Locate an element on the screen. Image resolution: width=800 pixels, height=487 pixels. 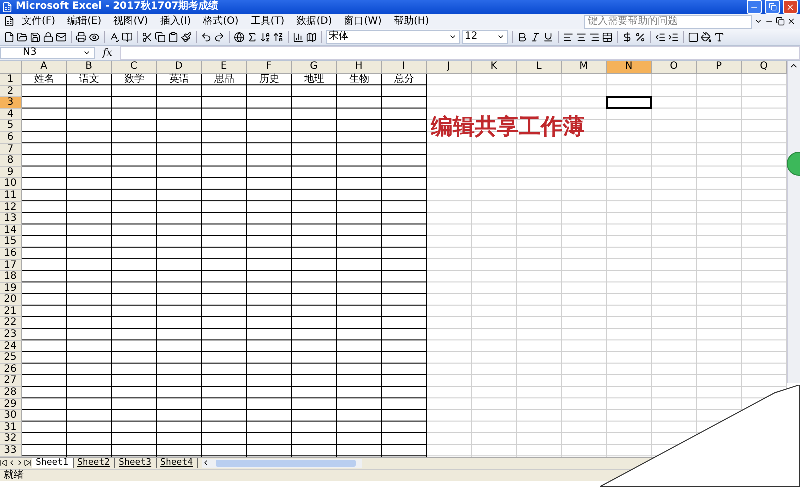
preview-icon is located at coordinates (94, 37).